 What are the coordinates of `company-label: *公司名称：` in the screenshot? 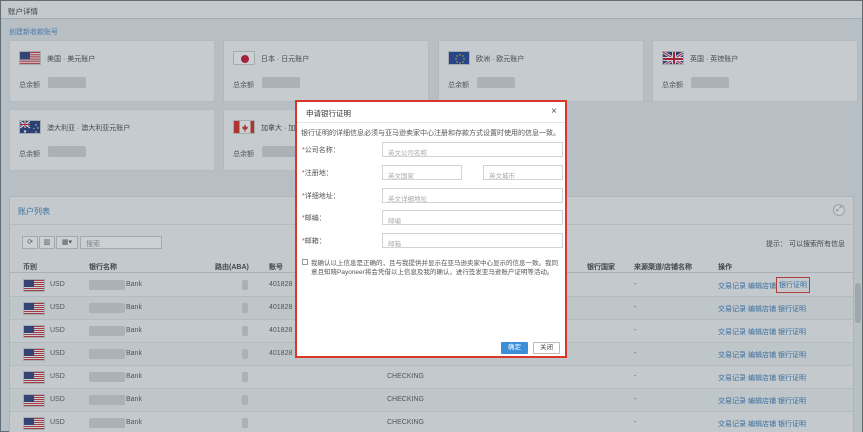 It's located at (321, 150).